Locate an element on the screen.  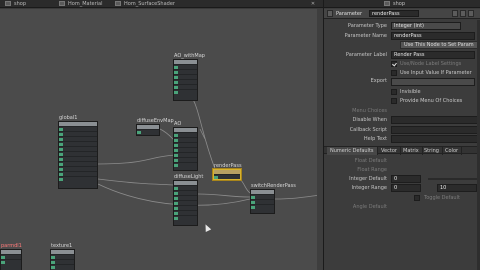
callback-script-field is located at coordinates (434, 130).